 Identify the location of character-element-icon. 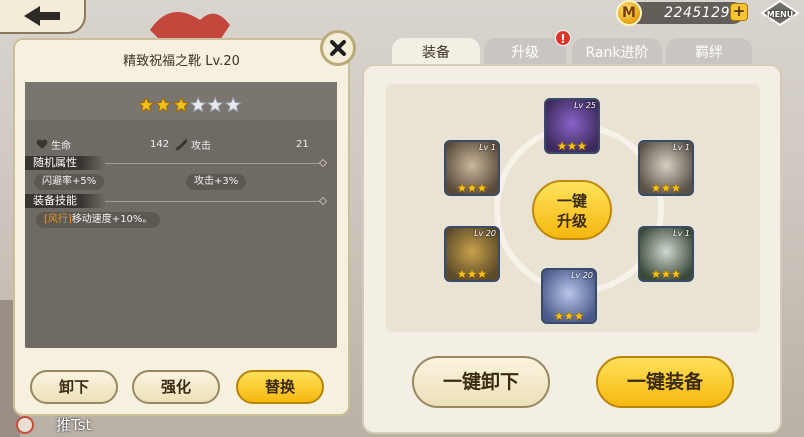
(25, 425).